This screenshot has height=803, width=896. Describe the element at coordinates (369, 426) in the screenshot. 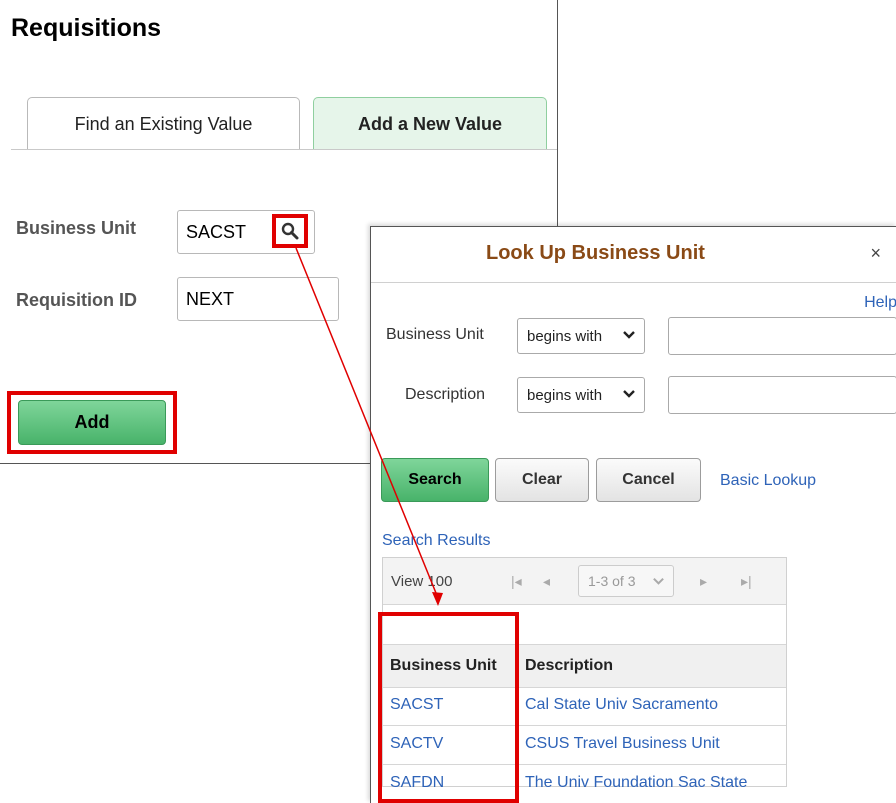

I see `annotation-arrow` at that location.